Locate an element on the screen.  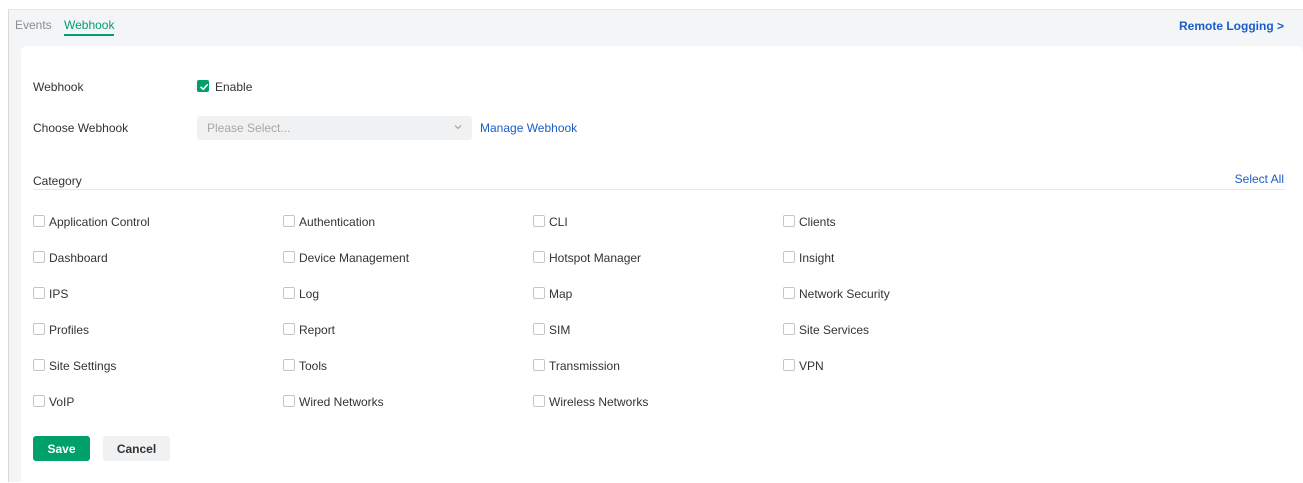
cancel-button: Cancel is located at coordinates (136, 448).